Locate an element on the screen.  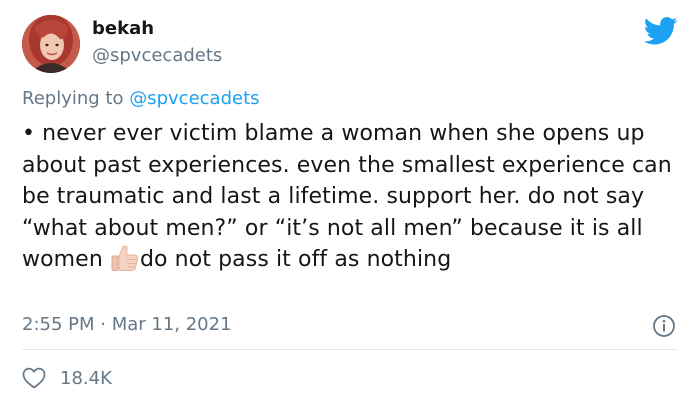
replying-to: Replying to @spvcecadets is located at coordinates (141, 99).